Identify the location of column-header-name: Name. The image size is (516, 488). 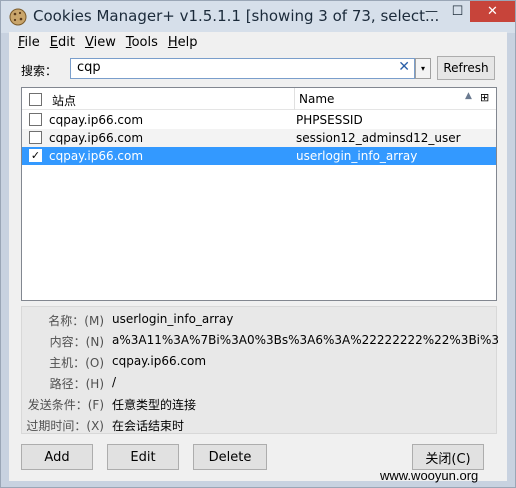
(316, 99).